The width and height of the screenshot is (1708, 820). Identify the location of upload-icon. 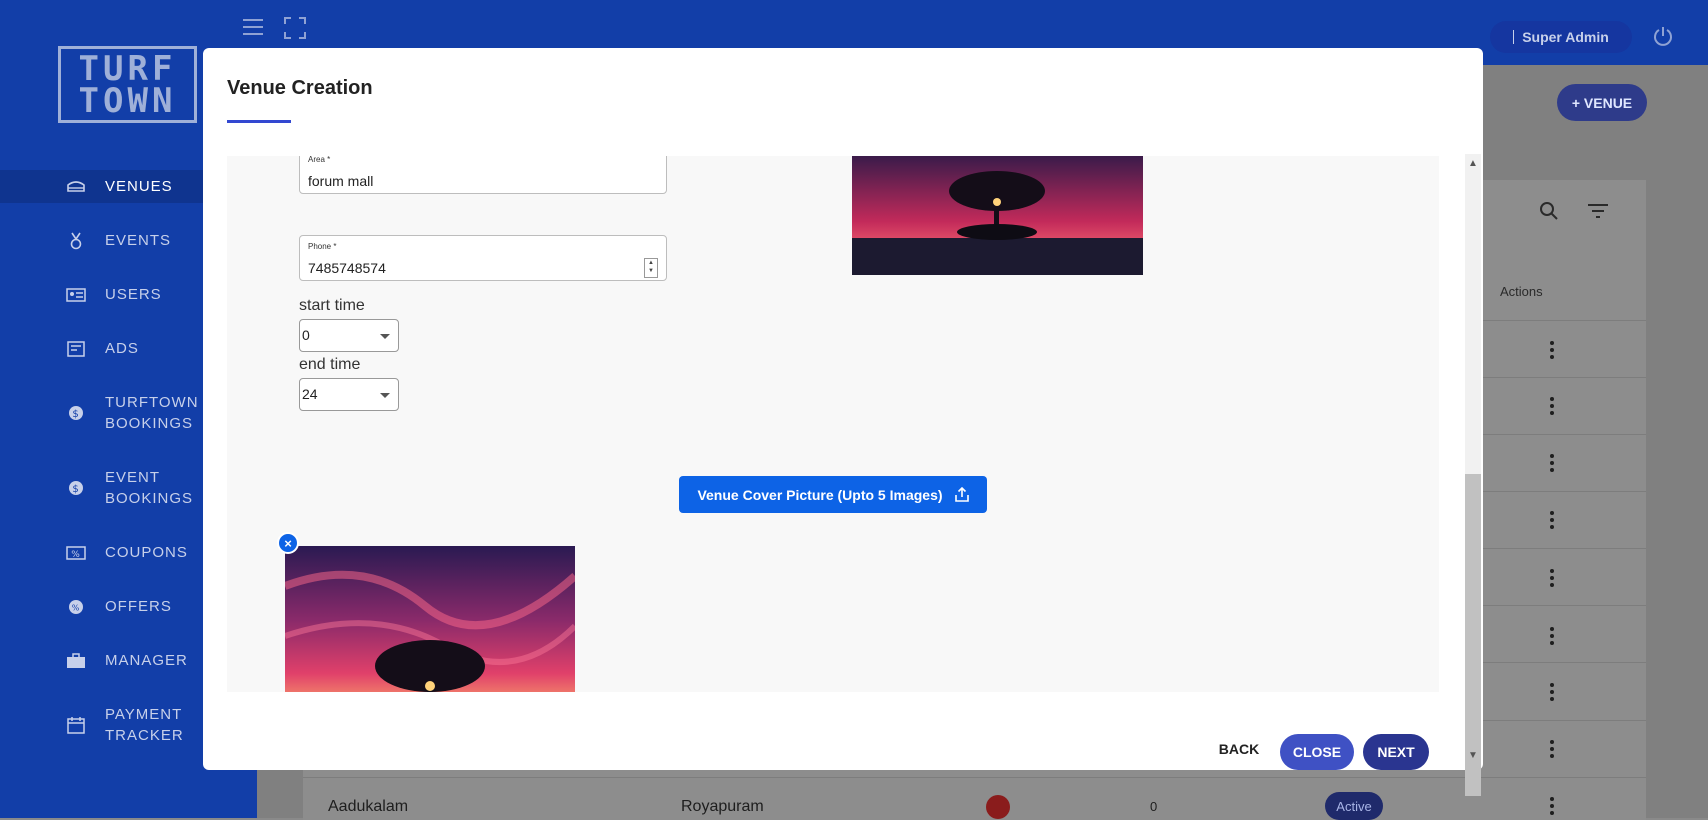
(961, 494).